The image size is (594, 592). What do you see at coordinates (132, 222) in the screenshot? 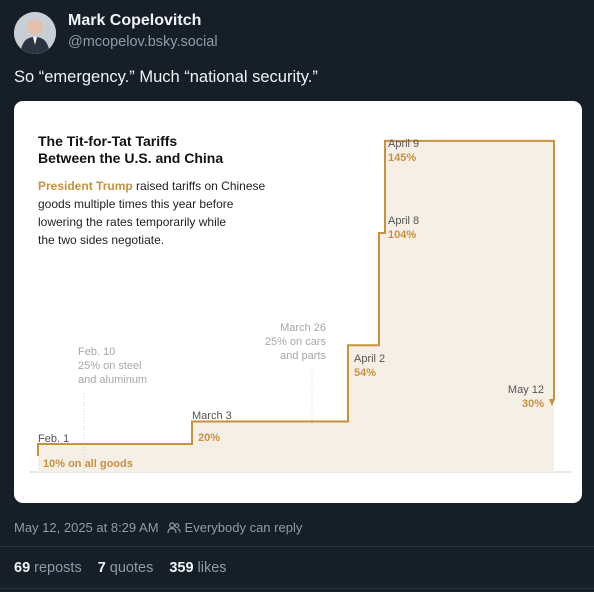
I see `chart-desc-line3: lowering the rates temporarily while` at bounding box center [132, 222].